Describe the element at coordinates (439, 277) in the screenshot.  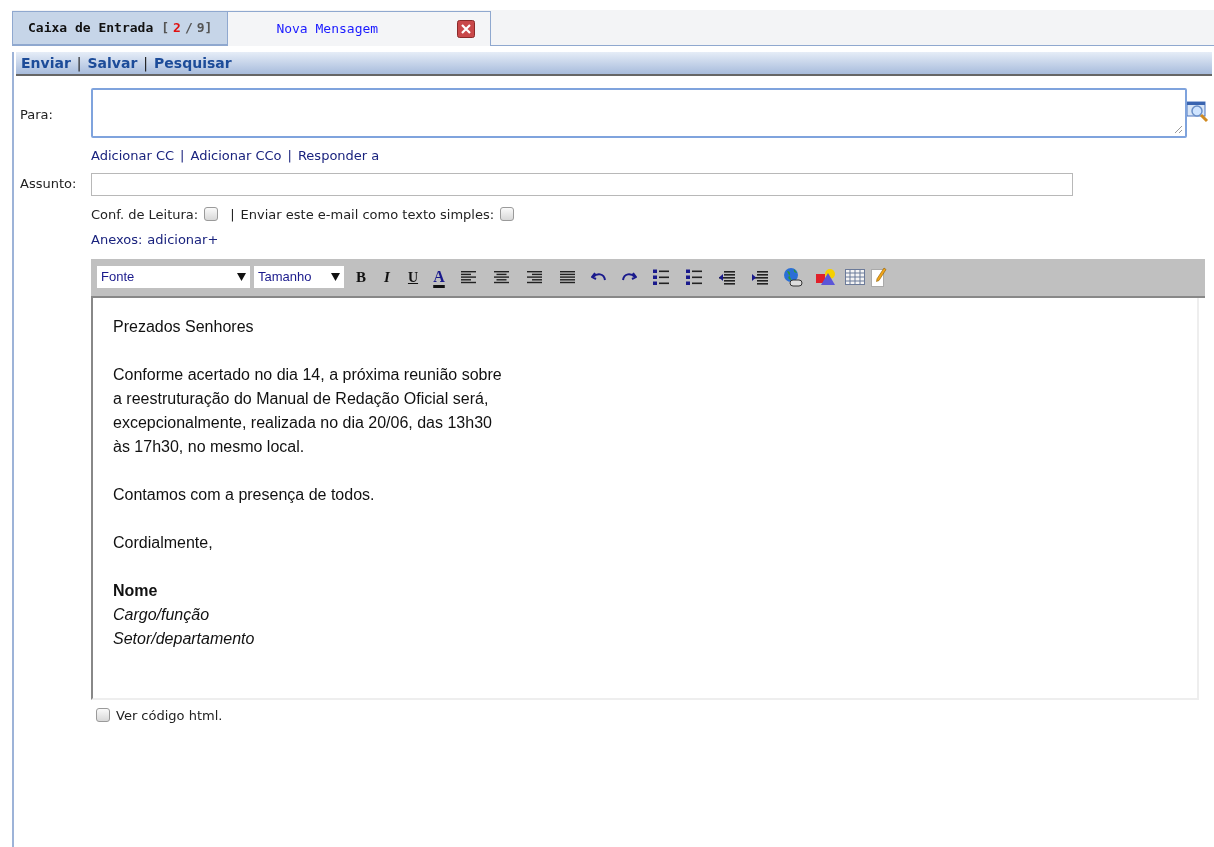
I see `text-color-button: A` at that location.